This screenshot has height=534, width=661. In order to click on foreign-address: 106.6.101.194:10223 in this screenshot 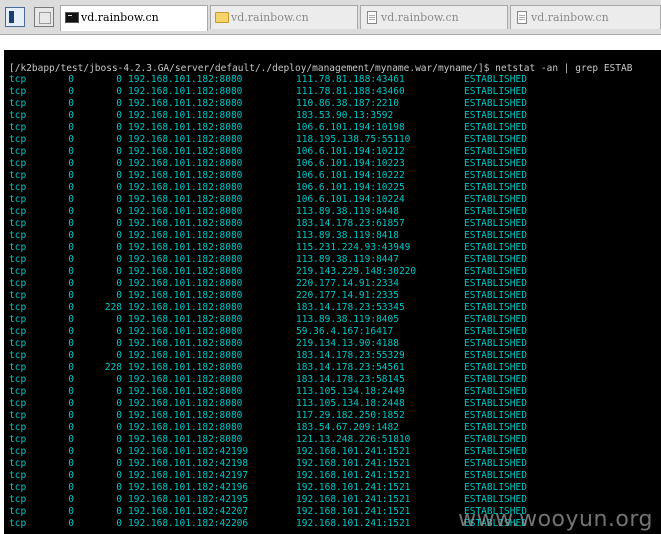, I will do `click(350, 163)`.